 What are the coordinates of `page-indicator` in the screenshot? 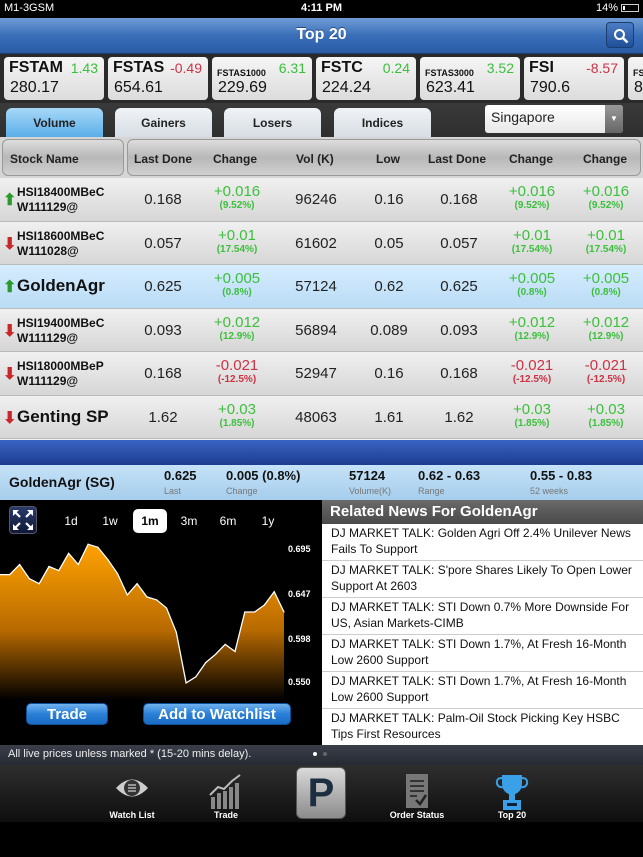 It's located at (320, 754).